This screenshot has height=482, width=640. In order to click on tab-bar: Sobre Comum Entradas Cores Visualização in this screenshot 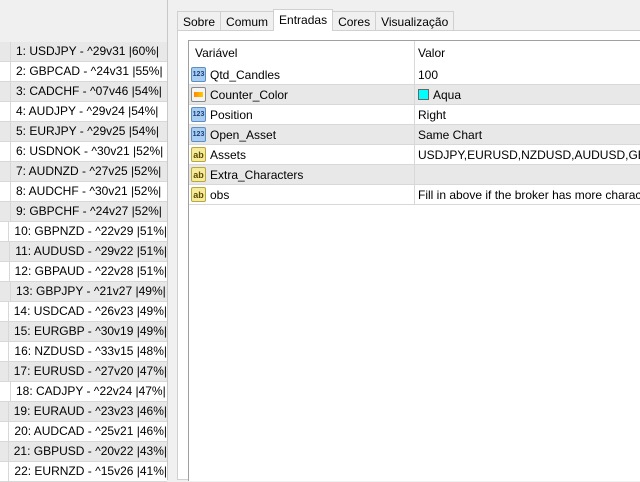, I will do `click(316, 20)`.